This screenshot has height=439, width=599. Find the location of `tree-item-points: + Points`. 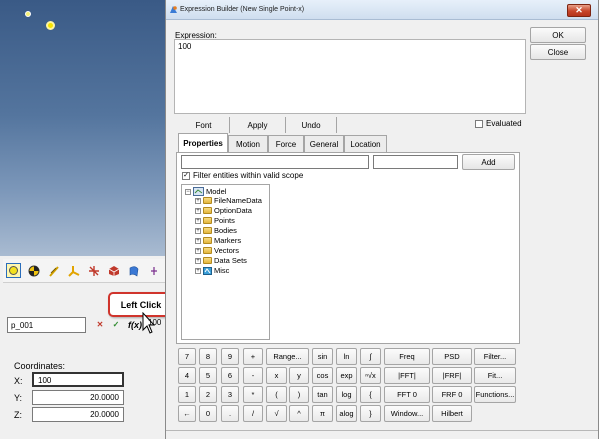

tree-item-points: + Points is located at coordinates (215, 220).